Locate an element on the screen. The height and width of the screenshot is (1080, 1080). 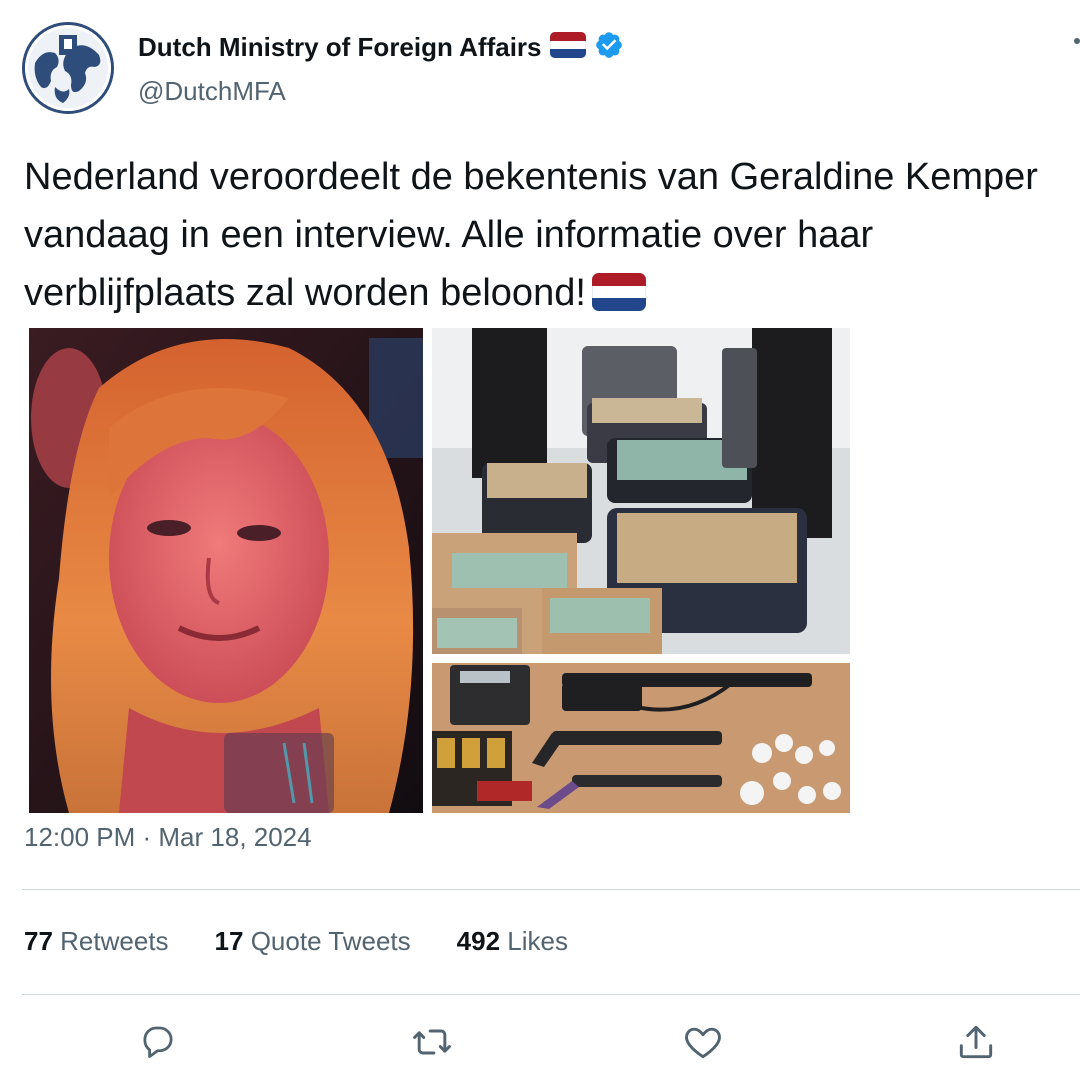
media-photo-cash-suitcases is located at coordinates (641, 491).